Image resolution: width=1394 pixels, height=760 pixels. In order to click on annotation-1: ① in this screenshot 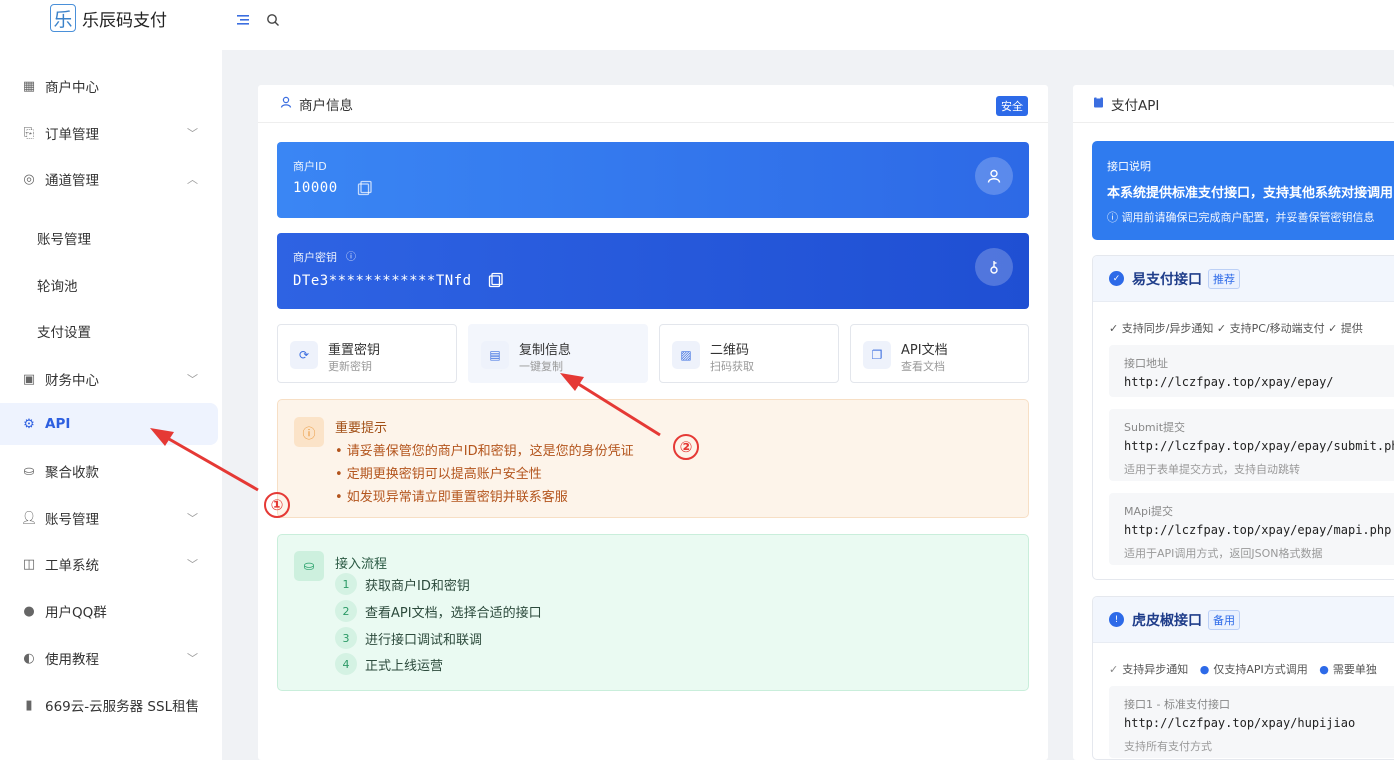, I will do `click(277, 505)`.